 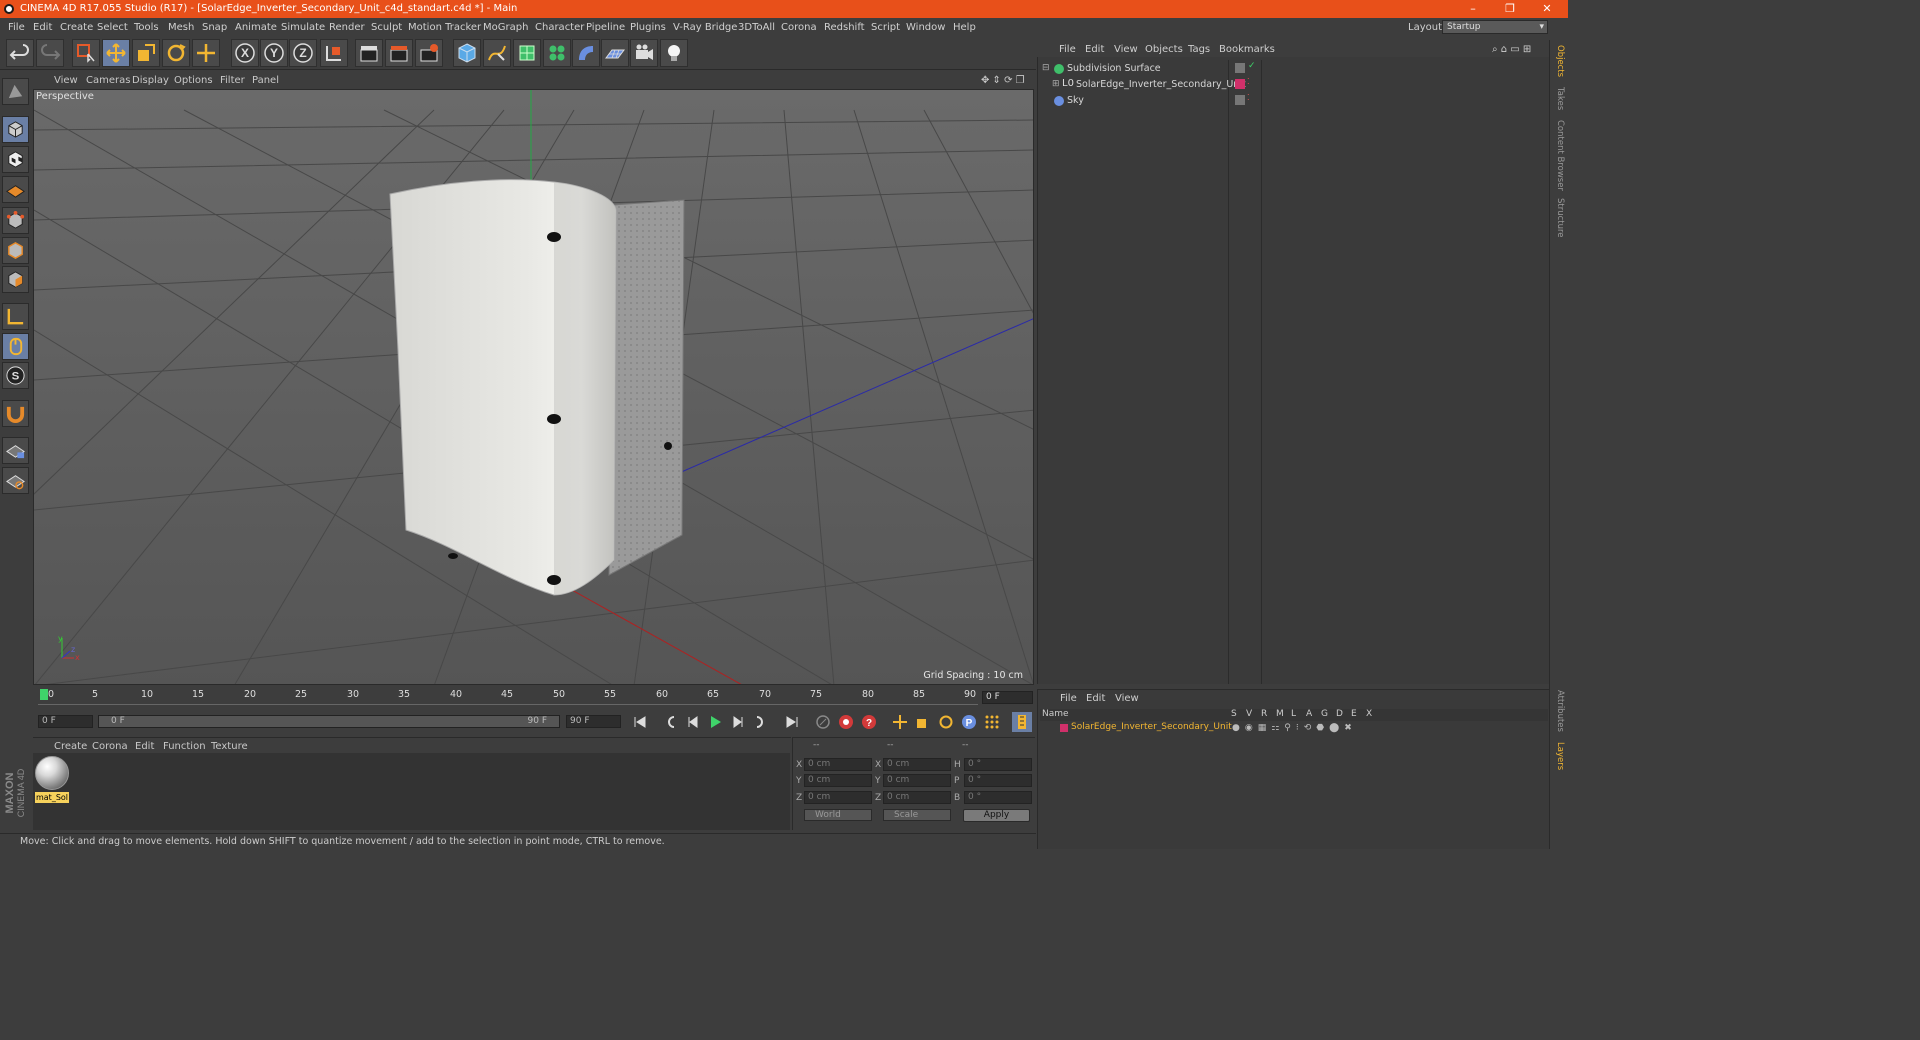 What do you see at coordinates (1094, 49) in the screenshot?
I see `objects-menu-edit: Edit` at bounding box center [1094, 49].